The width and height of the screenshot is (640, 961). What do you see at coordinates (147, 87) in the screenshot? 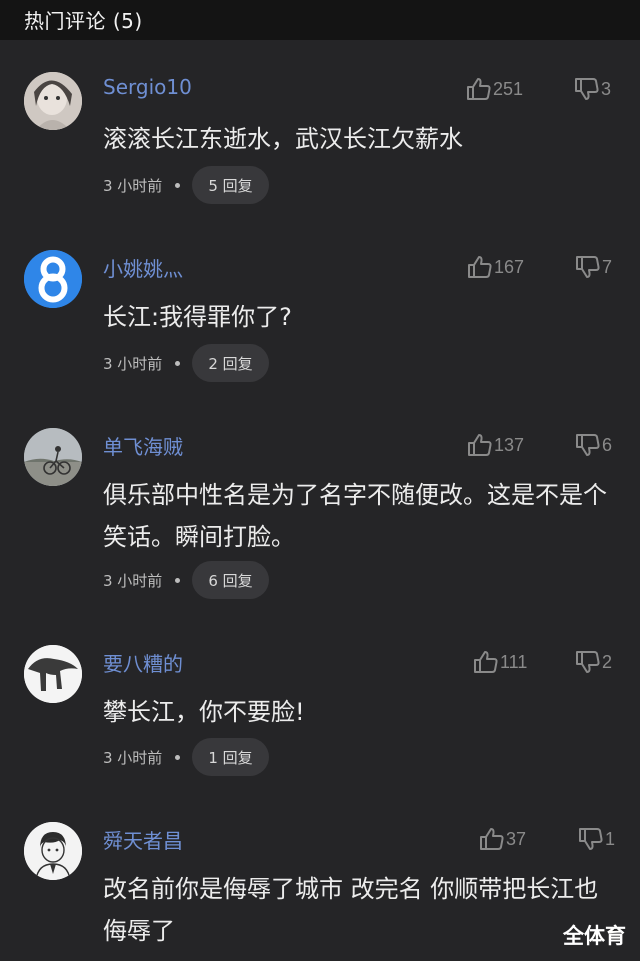
I see `username: Sergio10` at bounding box center [147, 87].